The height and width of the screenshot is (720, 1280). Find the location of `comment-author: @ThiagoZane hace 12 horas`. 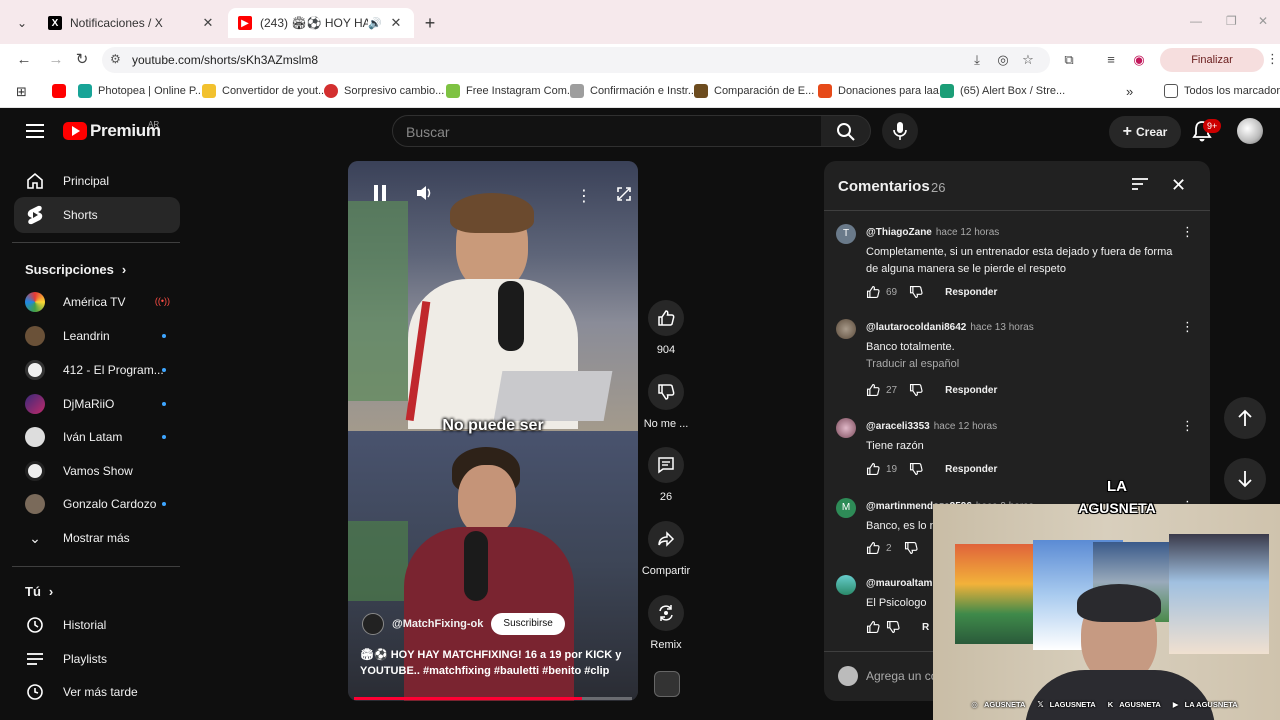

comment-author: @ThiagoZane hace 12 horas is located at coordinates (932, 232).